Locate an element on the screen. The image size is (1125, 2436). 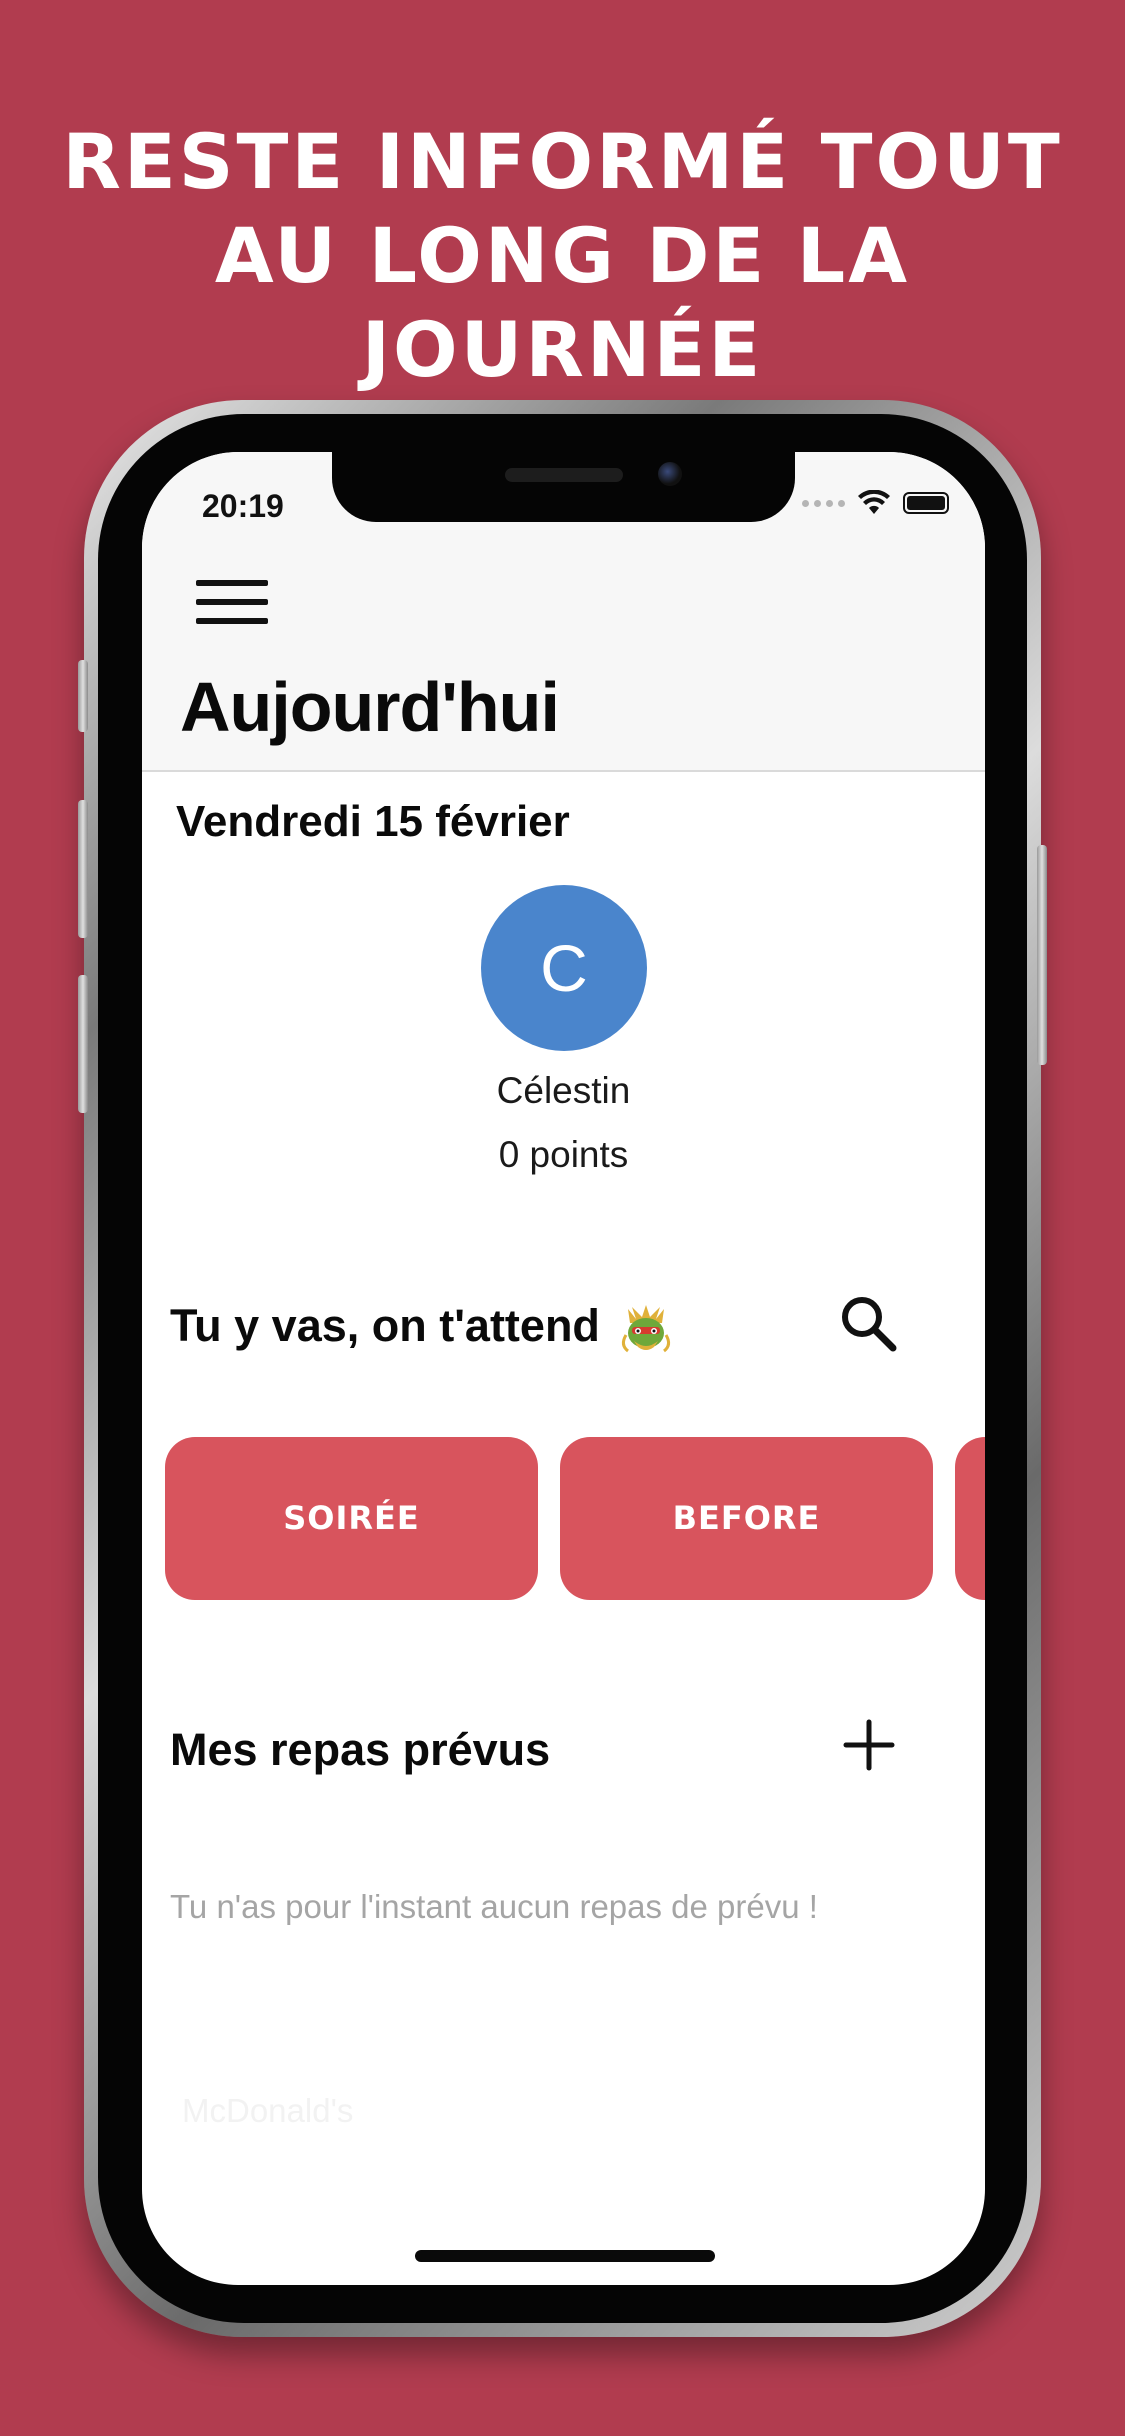
hamburger-menu-icon is located at coordinates (233, 602).